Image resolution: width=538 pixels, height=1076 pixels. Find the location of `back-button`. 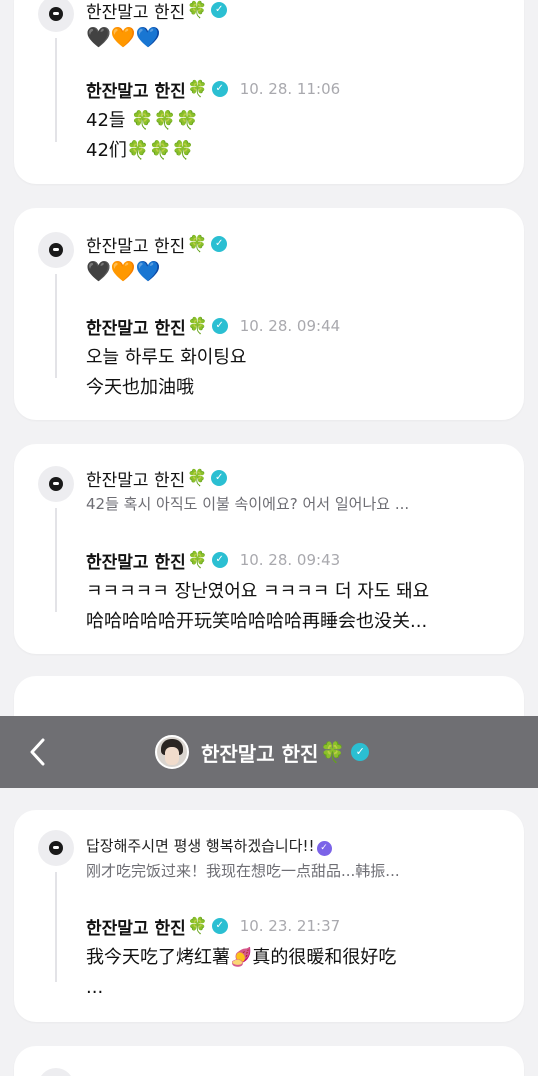

back-button is located at coordinates (42, 752).